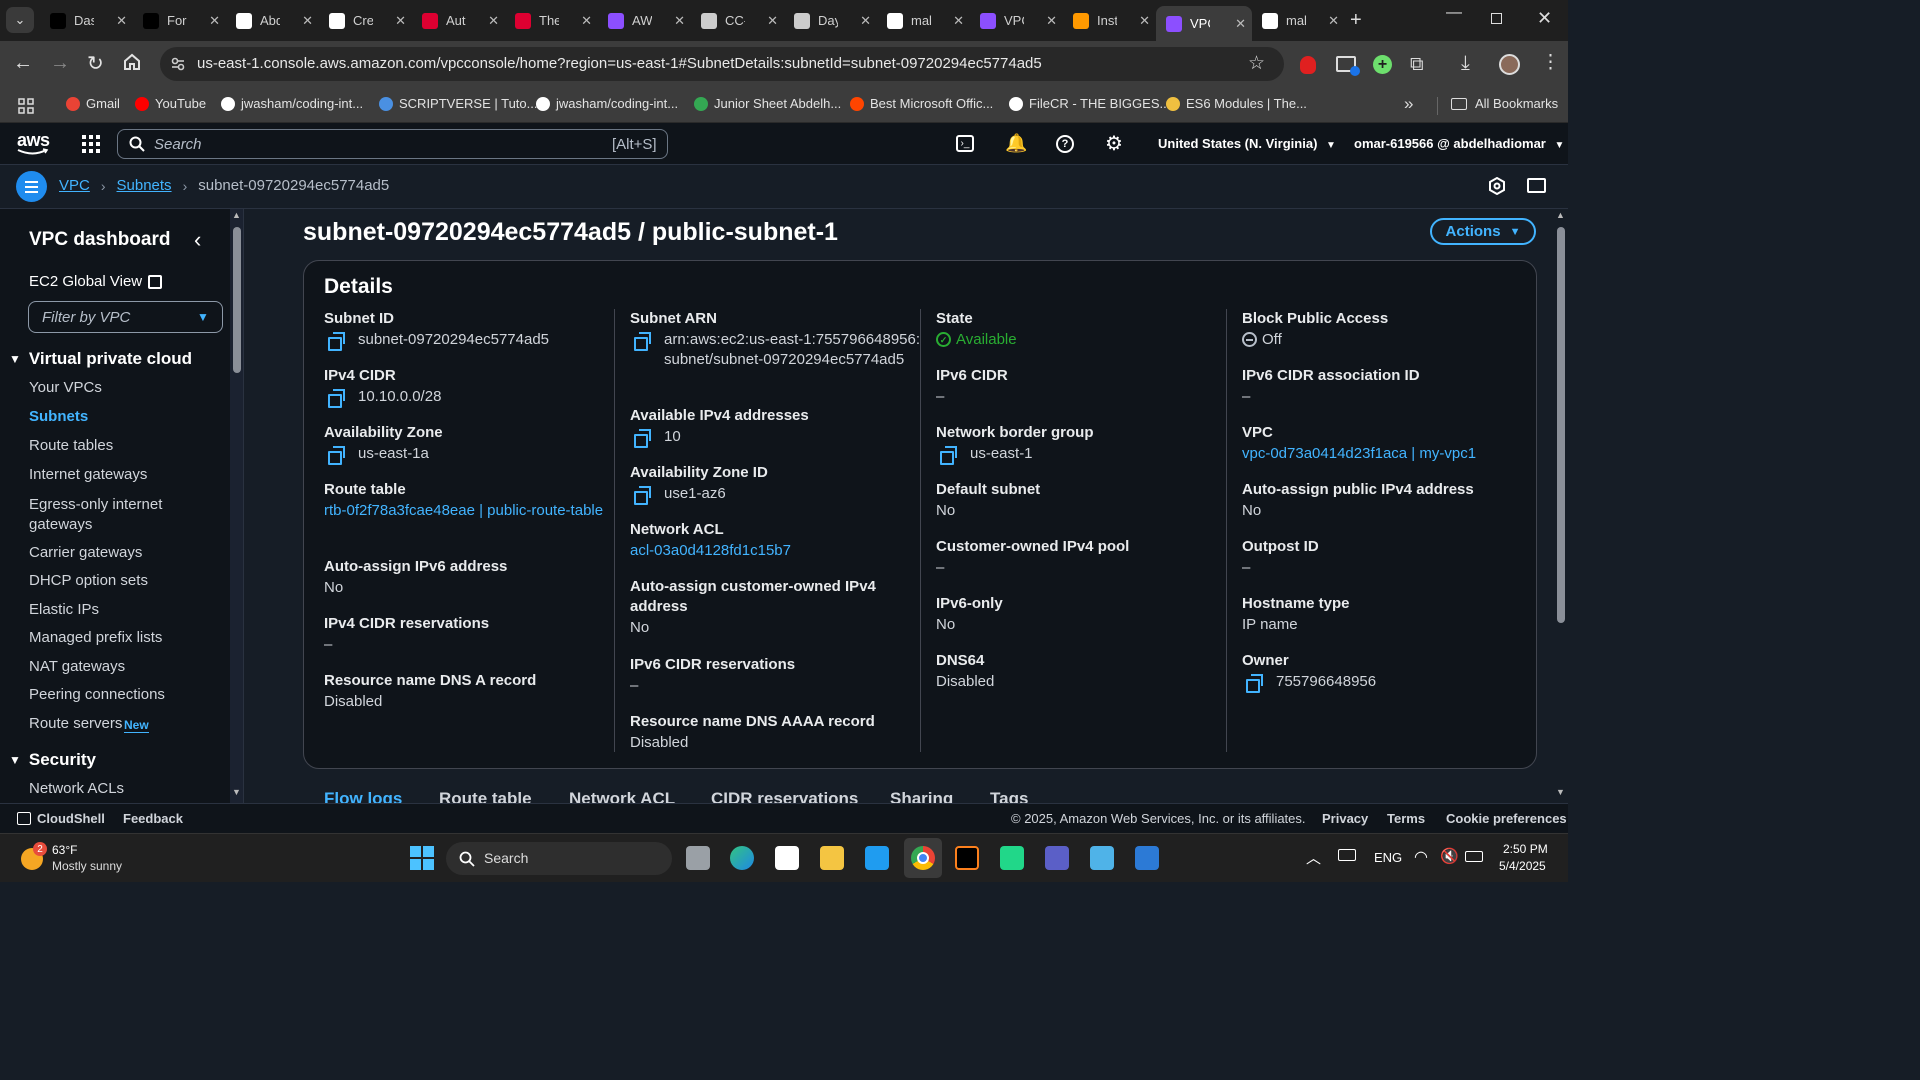 The width and height of the screenshot is (1920, 1080). Describe the element at coordinates (1102, 858) in the screenshot. I see `notepad-icon` at that location.